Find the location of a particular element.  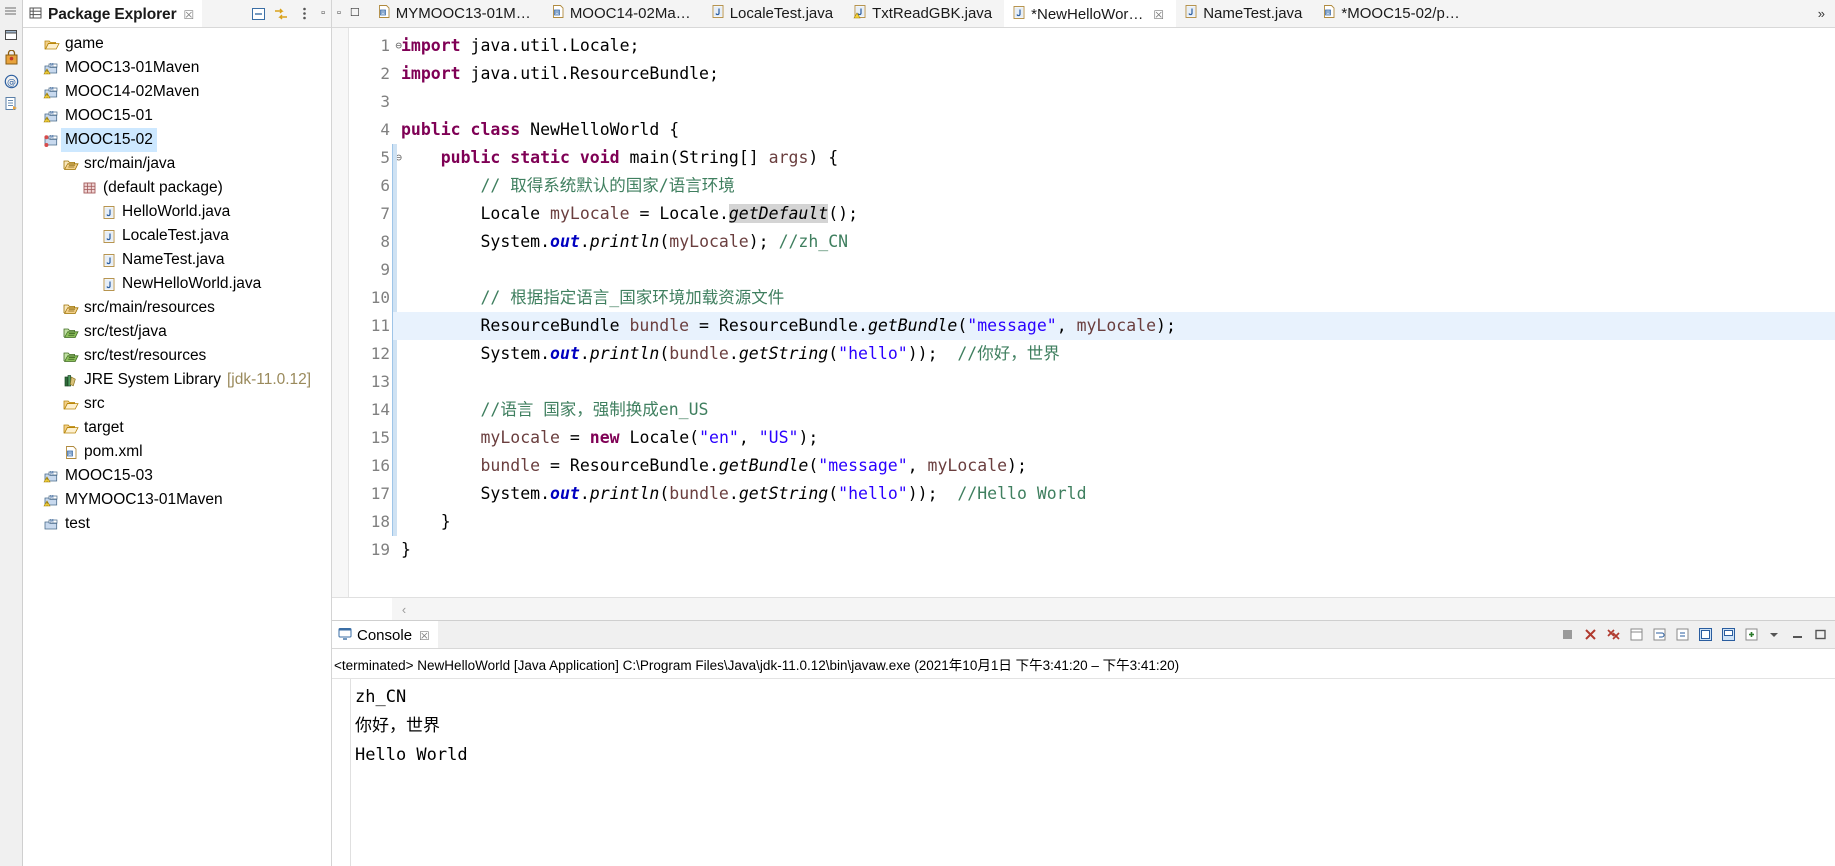

tree-item-label: test is located at coordinates (77, 523).